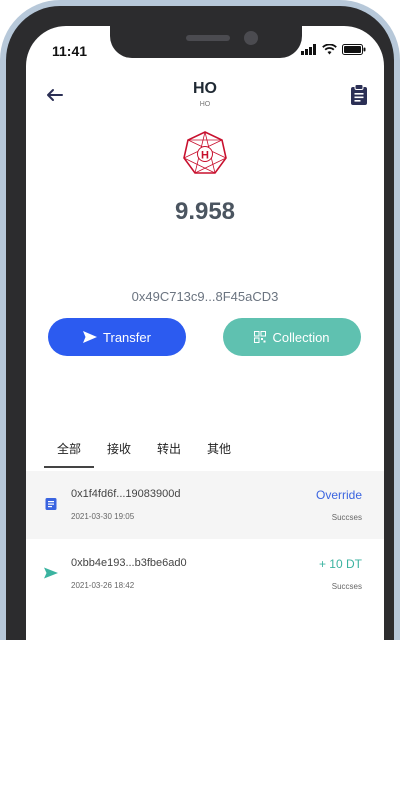  Describe the element at coordinates (251, 38) in the screenshot. I see `camera` at that location.